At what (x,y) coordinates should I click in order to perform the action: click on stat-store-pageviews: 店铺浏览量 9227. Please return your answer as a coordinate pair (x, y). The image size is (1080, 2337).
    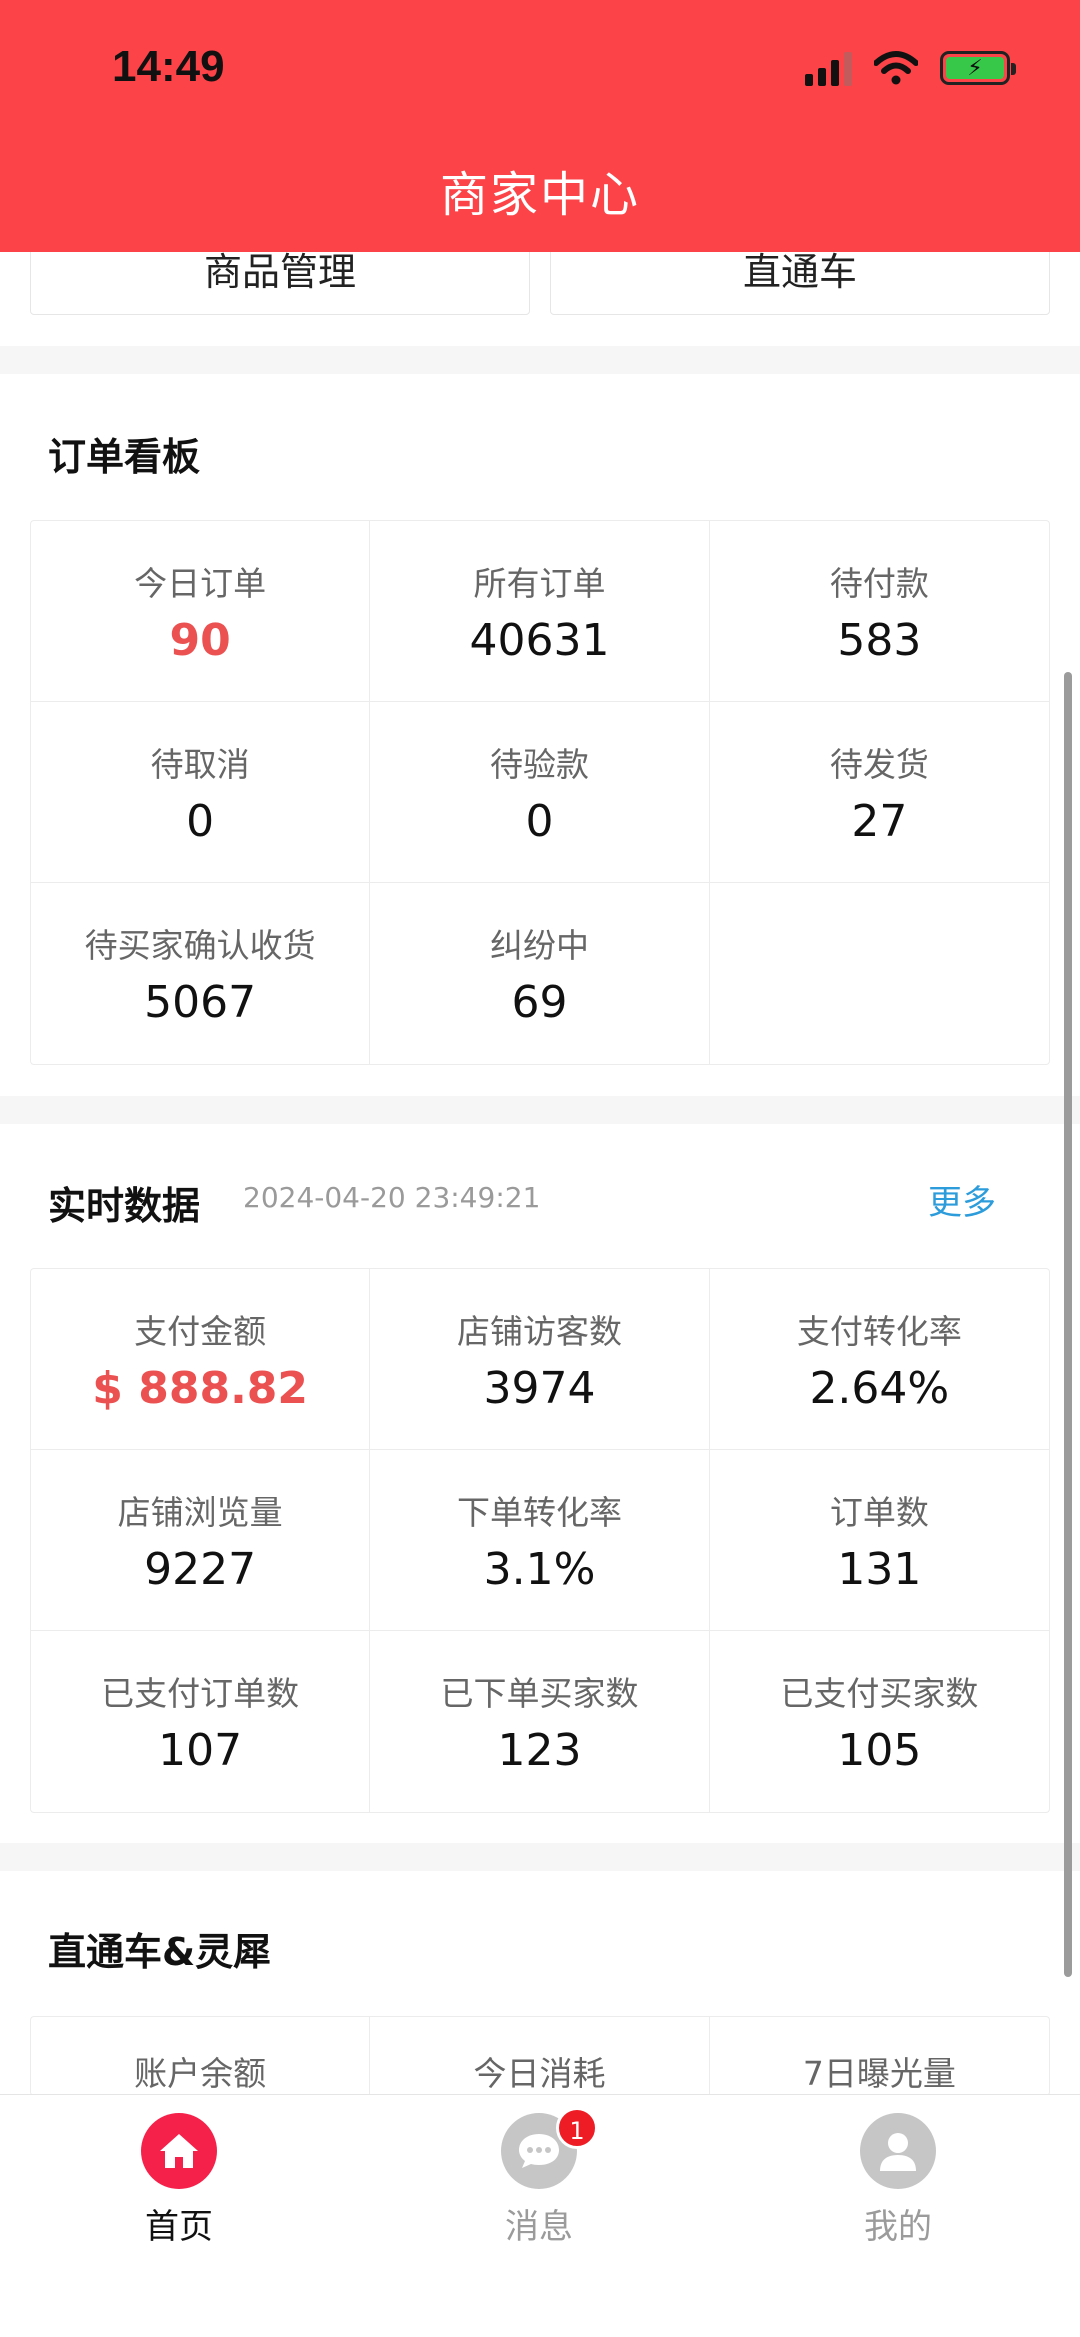
    Looking at the image, I should click on (201, 1540).